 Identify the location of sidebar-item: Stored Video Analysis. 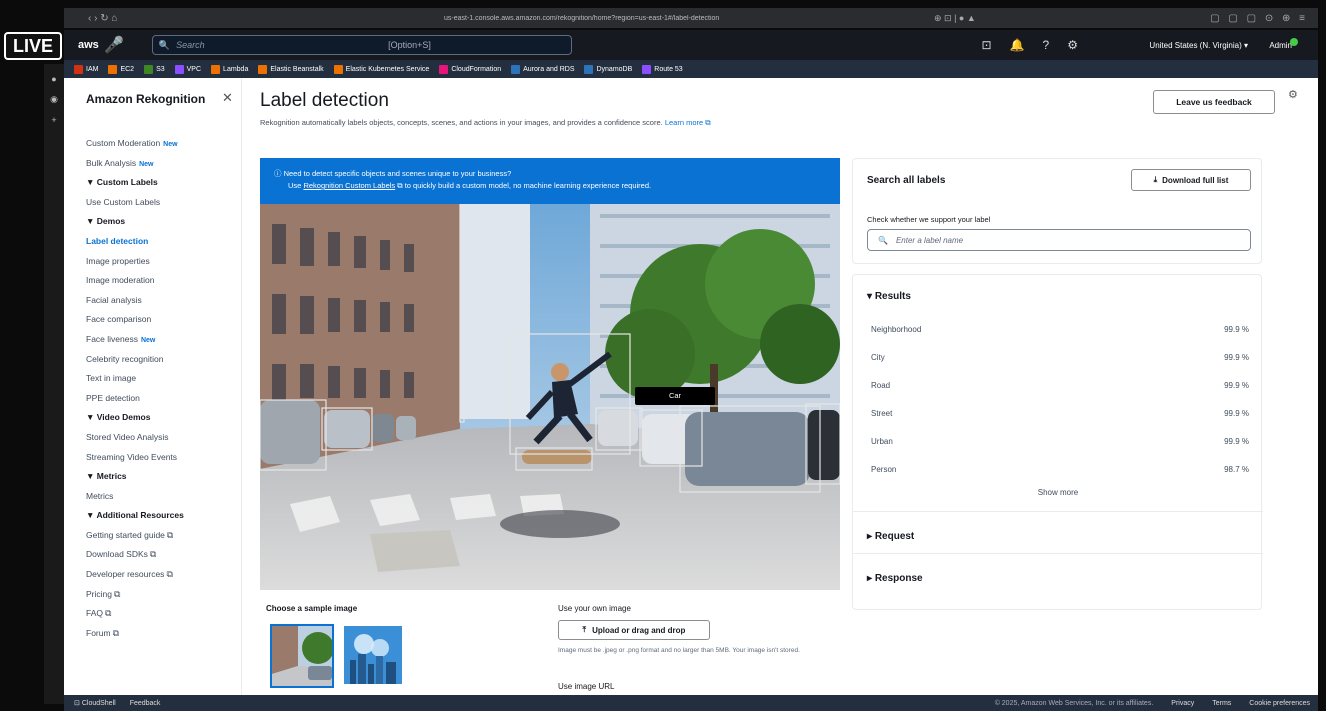
(161, 438).